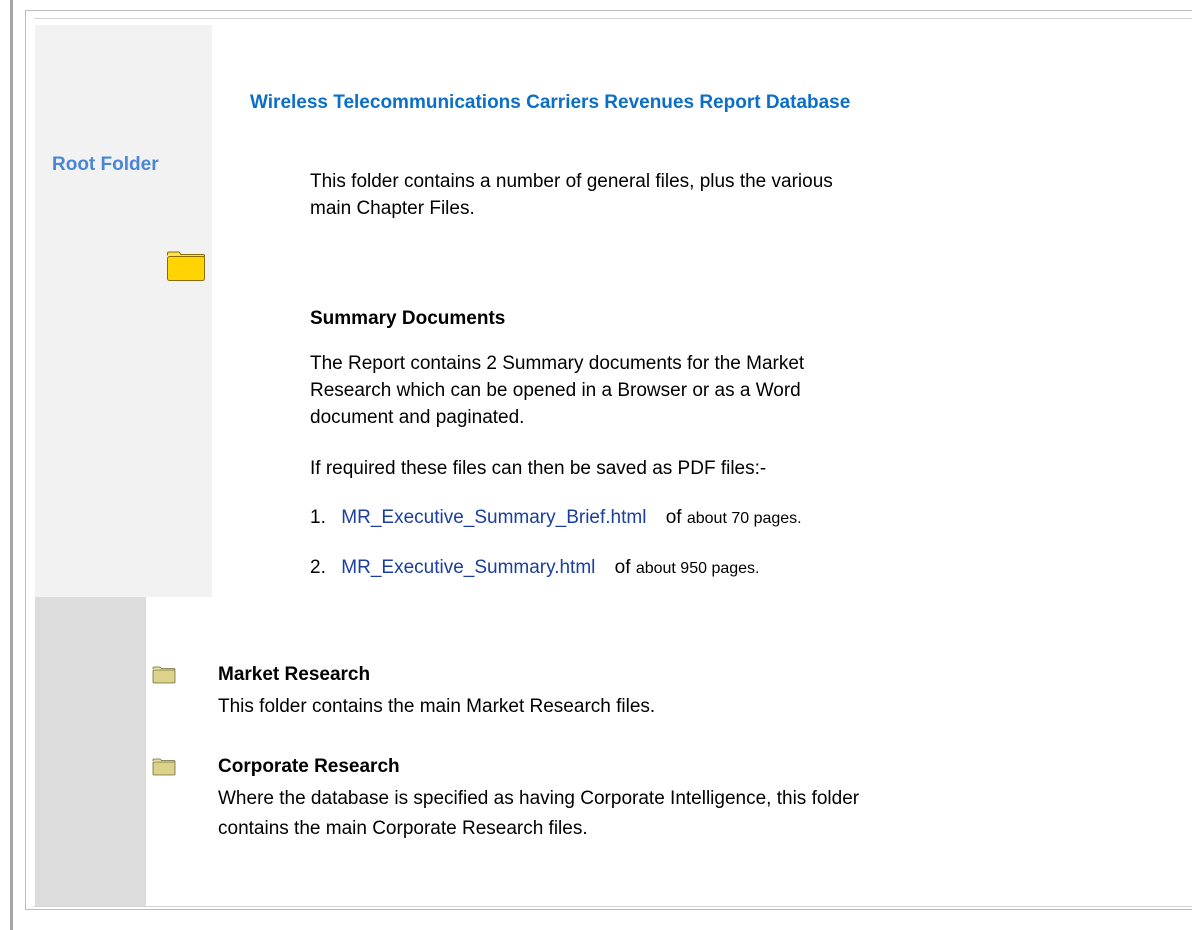 This screenshot has width=1192, height=930. What do you see at coordinates (744, 518) in the screenshot?
I see `page-count: about 70 pages.` at bounding box center [744, 518].